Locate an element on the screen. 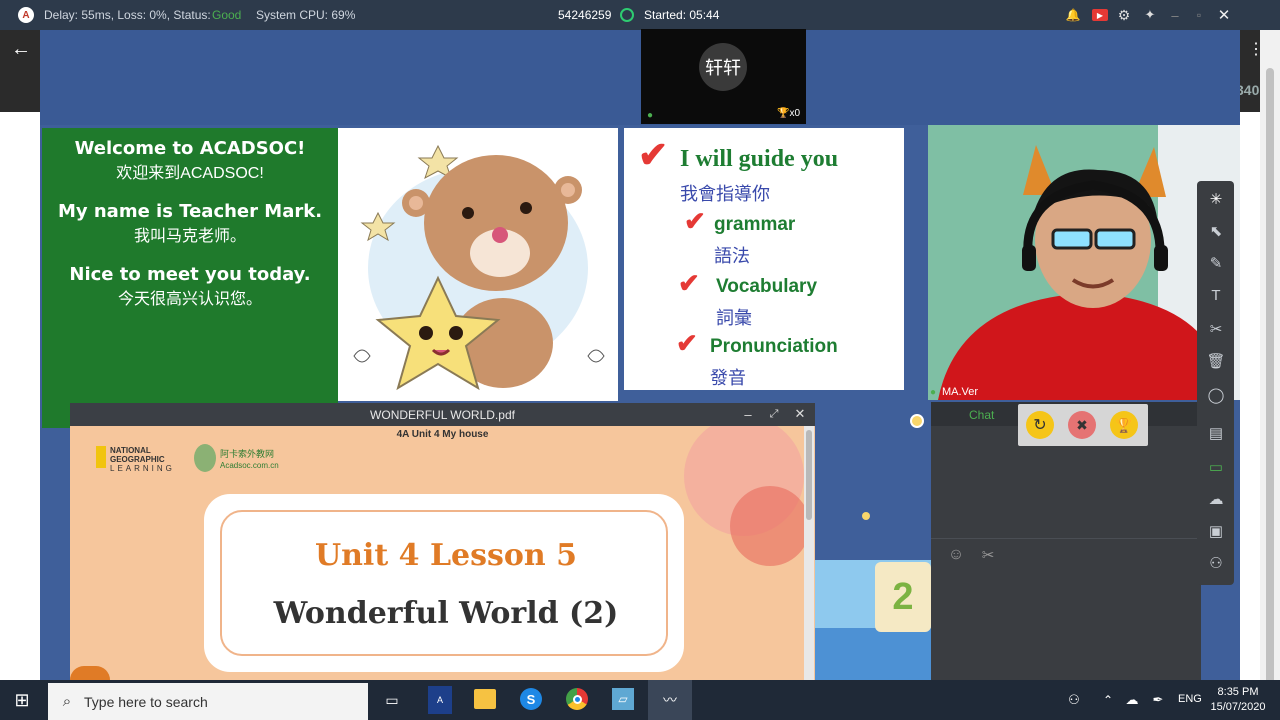 This screenshot has height=720, width=1280. pdf-expand-icon: ⤢ is located at coordinates (774, 414).